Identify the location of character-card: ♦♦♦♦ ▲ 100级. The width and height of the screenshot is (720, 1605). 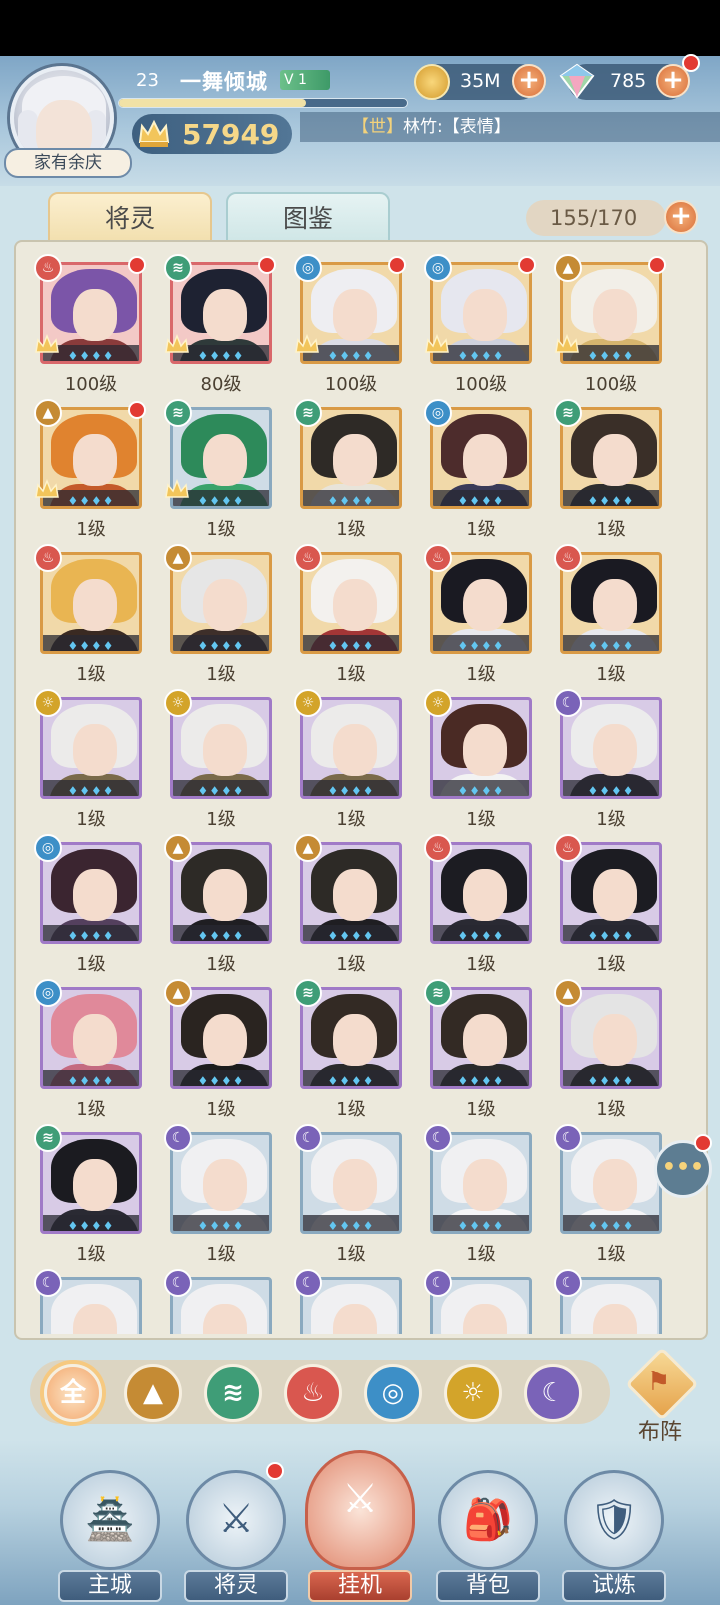
(610, 328).